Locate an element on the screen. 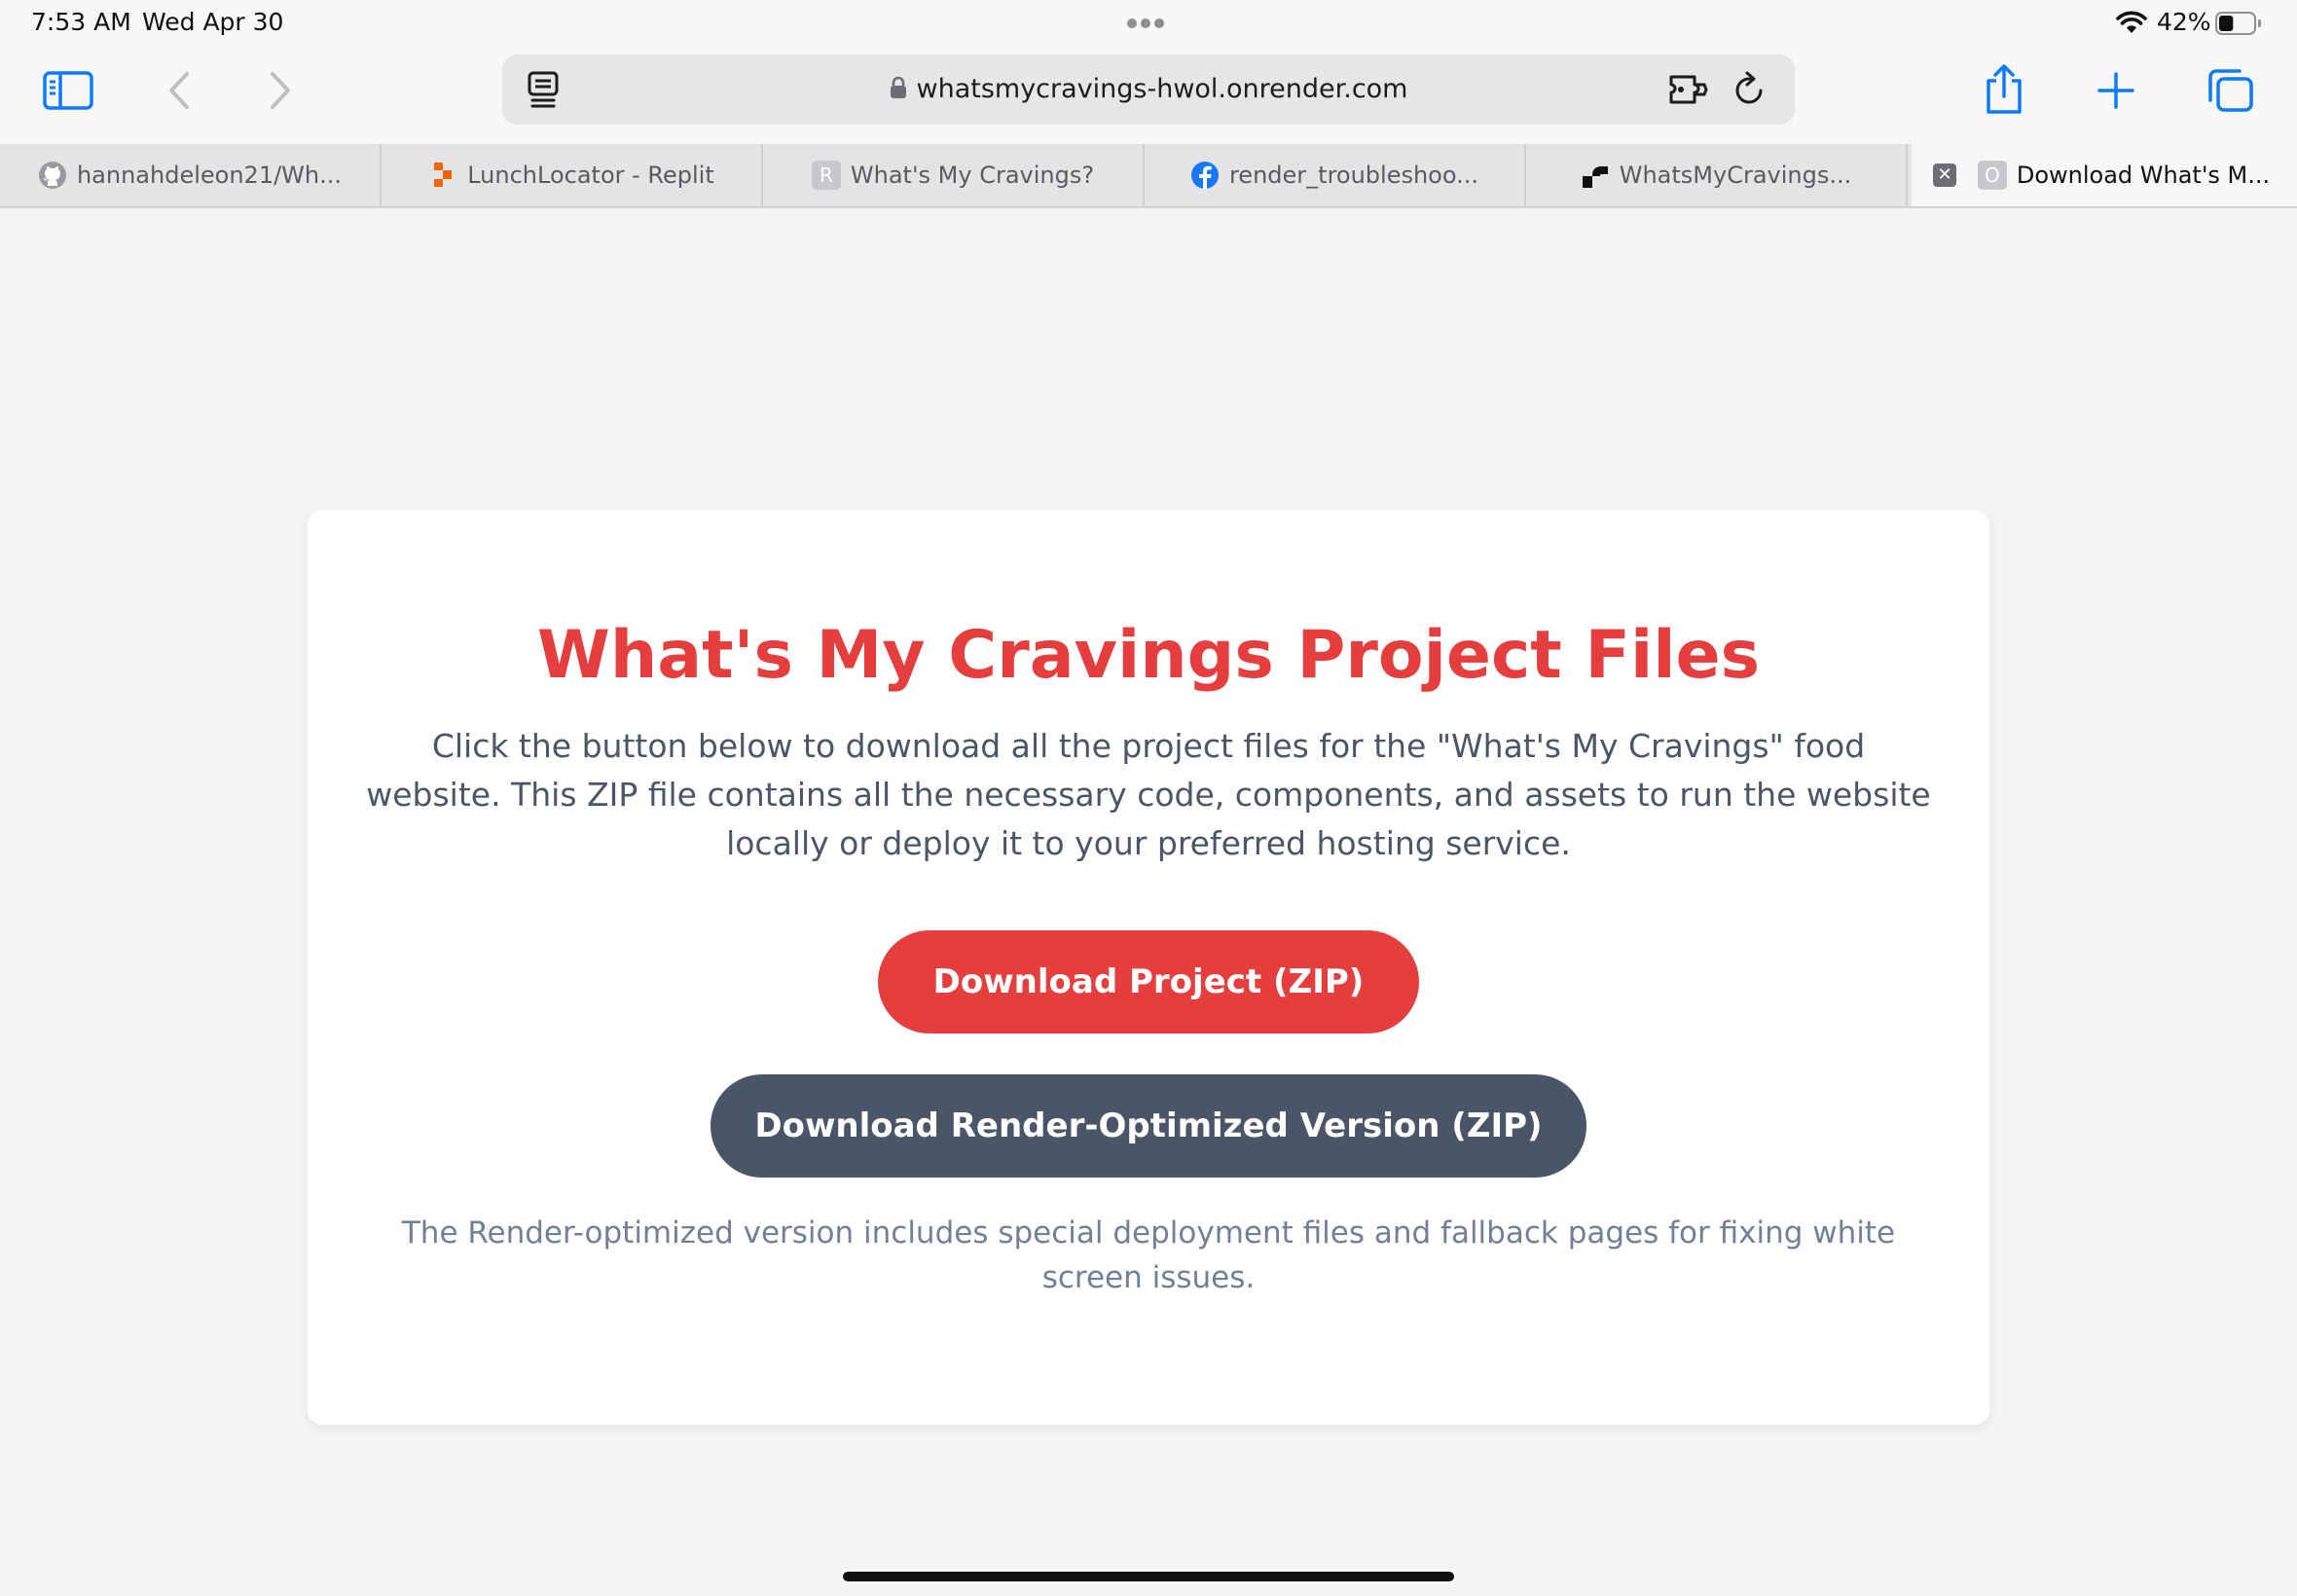 This screenshot has width=2297, height=1596. tabs-overview-icon is located at coordinates (2231, 90).